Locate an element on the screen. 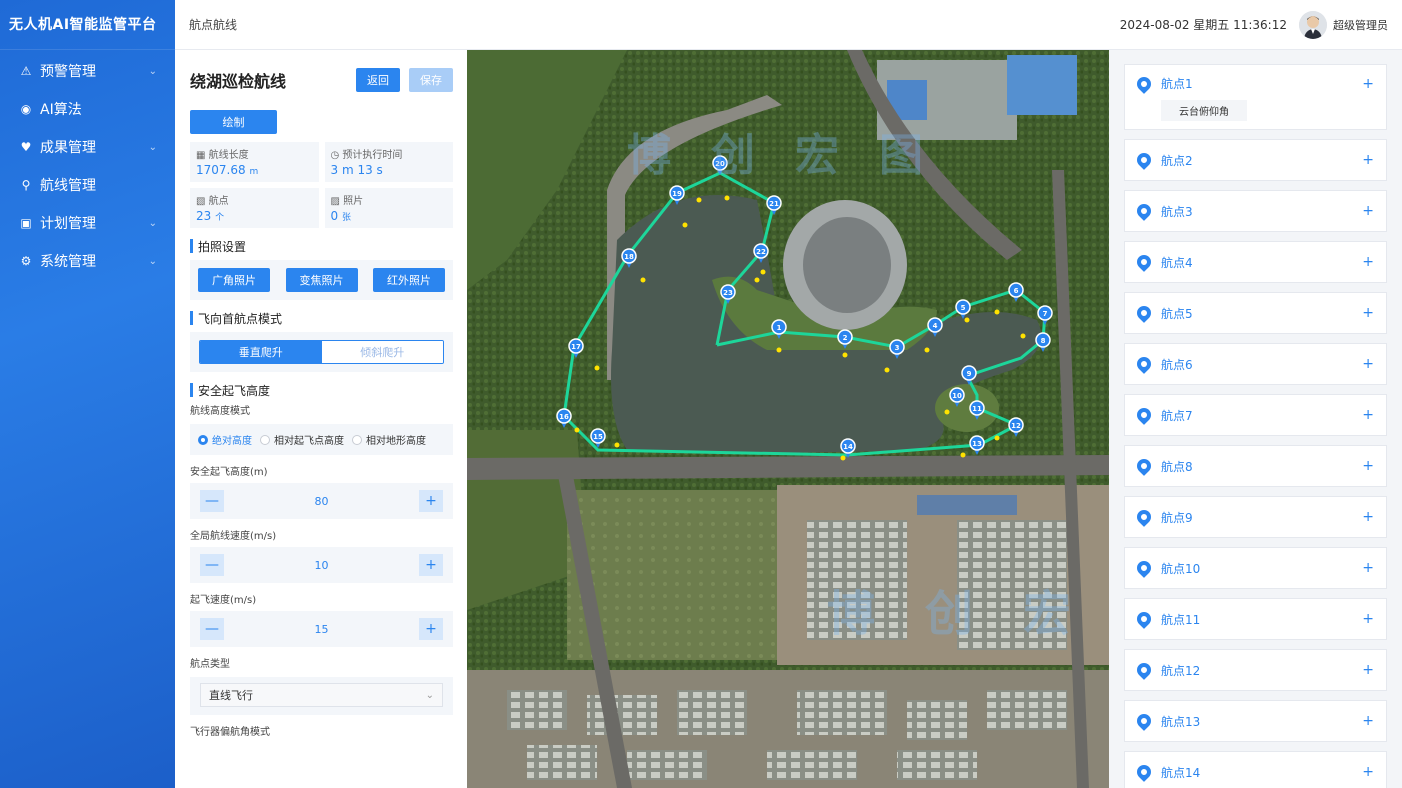 This screenshot has height=788, width=1402. breadcrumb: 航点航线 is located at coordinates (213, 25).